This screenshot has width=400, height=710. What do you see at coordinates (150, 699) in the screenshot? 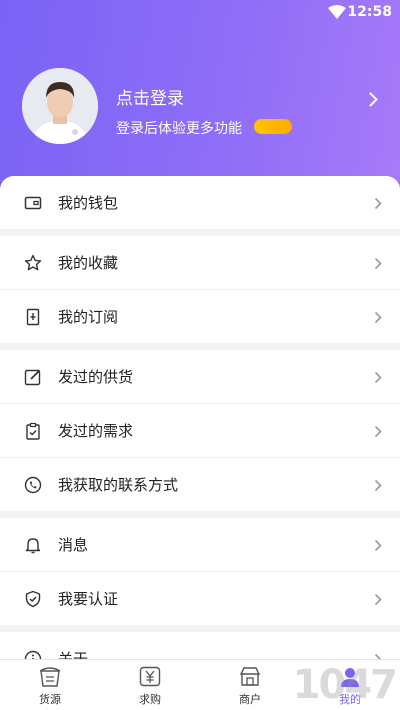
I see `tab-label: 求购` at bounding box center [150, 699].